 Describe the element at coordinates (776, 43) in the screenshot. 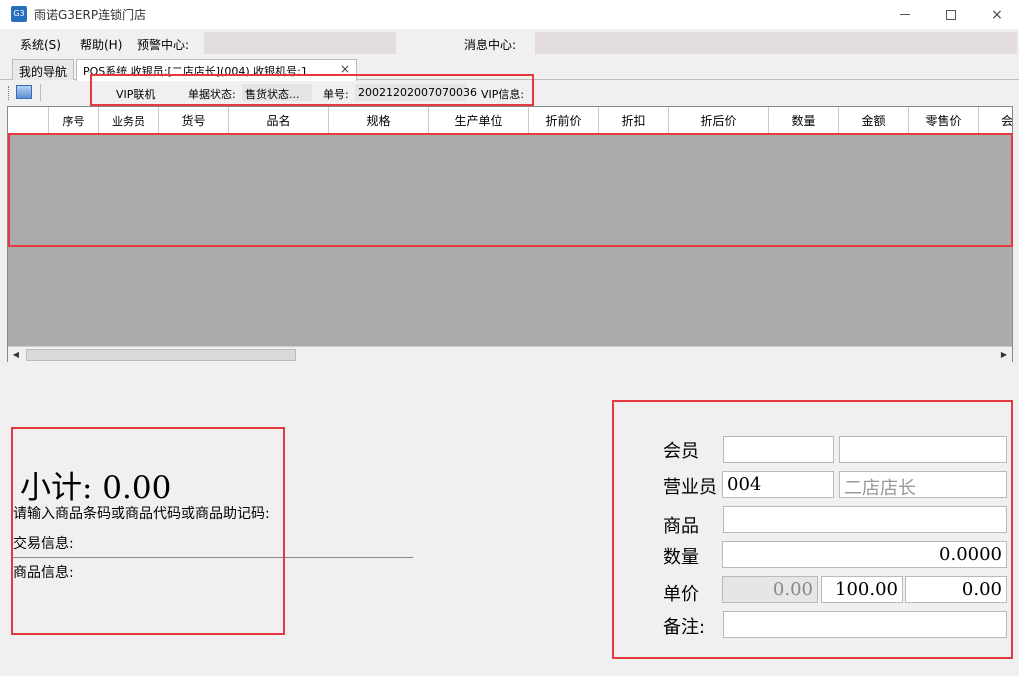

I see `message-center-field` at that location.